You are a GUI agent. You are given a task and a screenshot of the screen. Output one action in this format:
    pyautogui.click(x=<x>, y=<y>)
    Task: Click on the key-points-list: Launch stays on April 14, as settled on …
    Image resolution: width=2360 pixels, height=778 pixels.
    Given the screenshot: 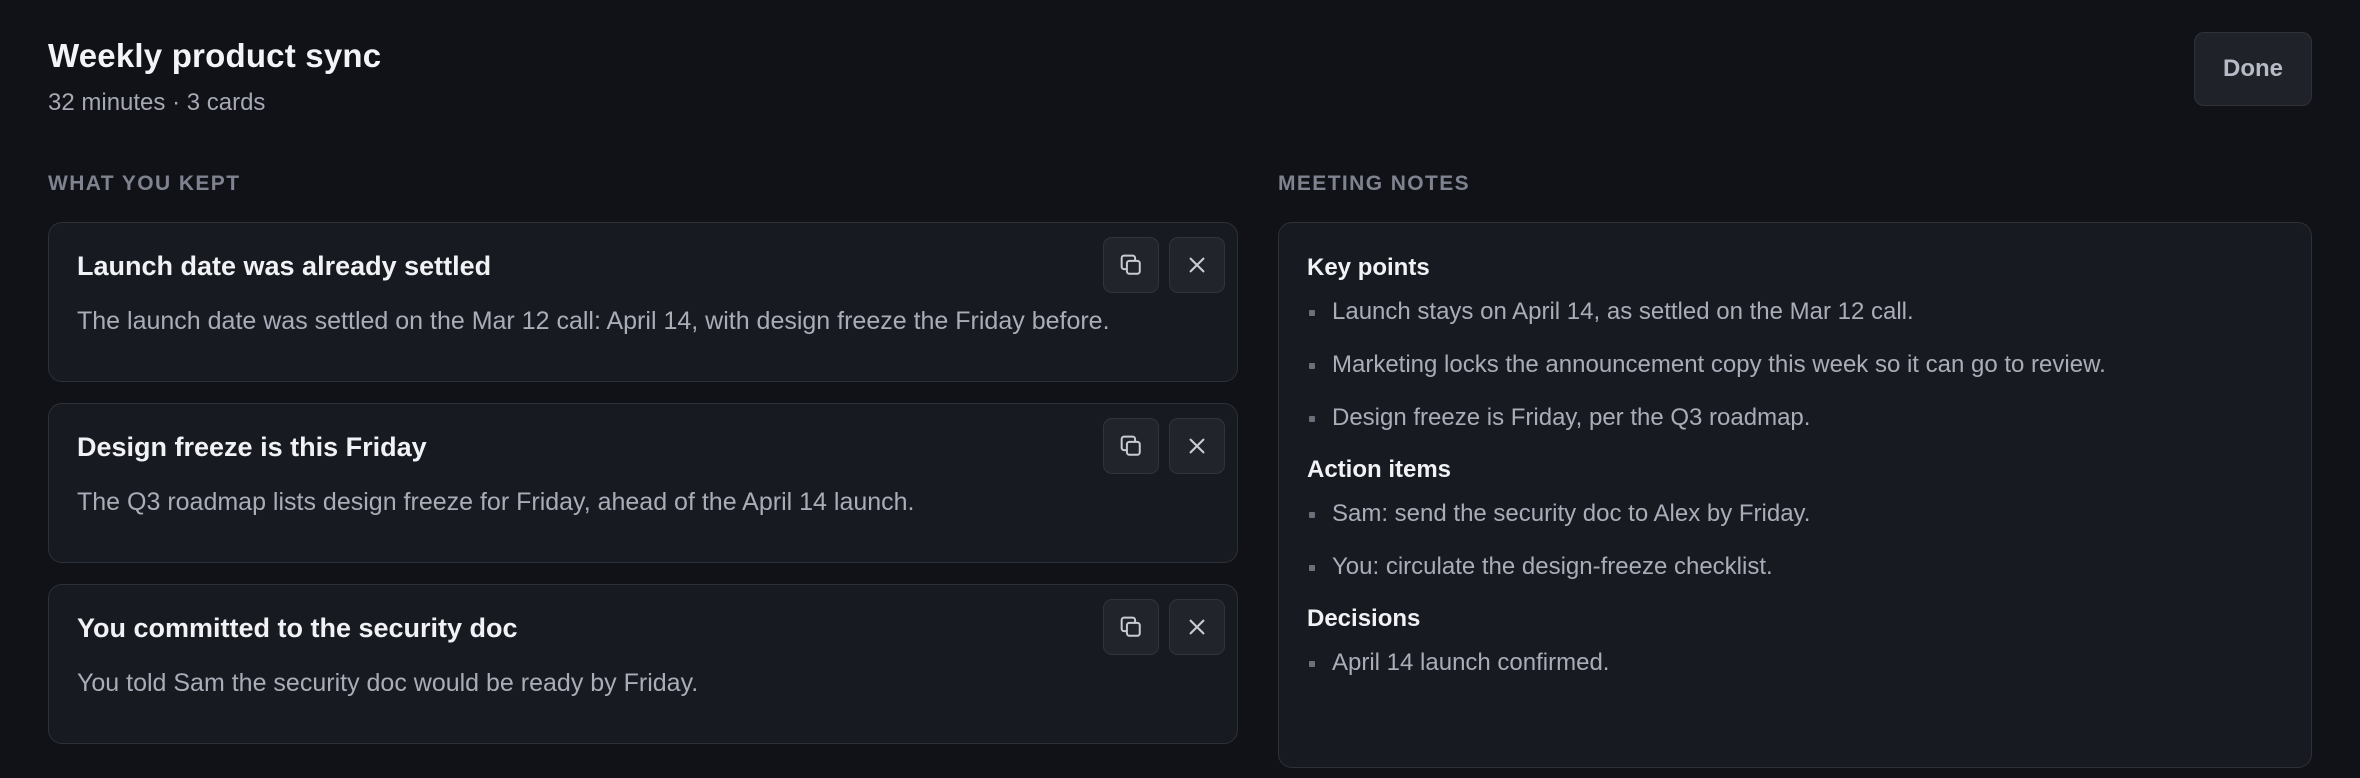 What is the action you would take?
    pyautogui.click(x=1795, y=365)
    